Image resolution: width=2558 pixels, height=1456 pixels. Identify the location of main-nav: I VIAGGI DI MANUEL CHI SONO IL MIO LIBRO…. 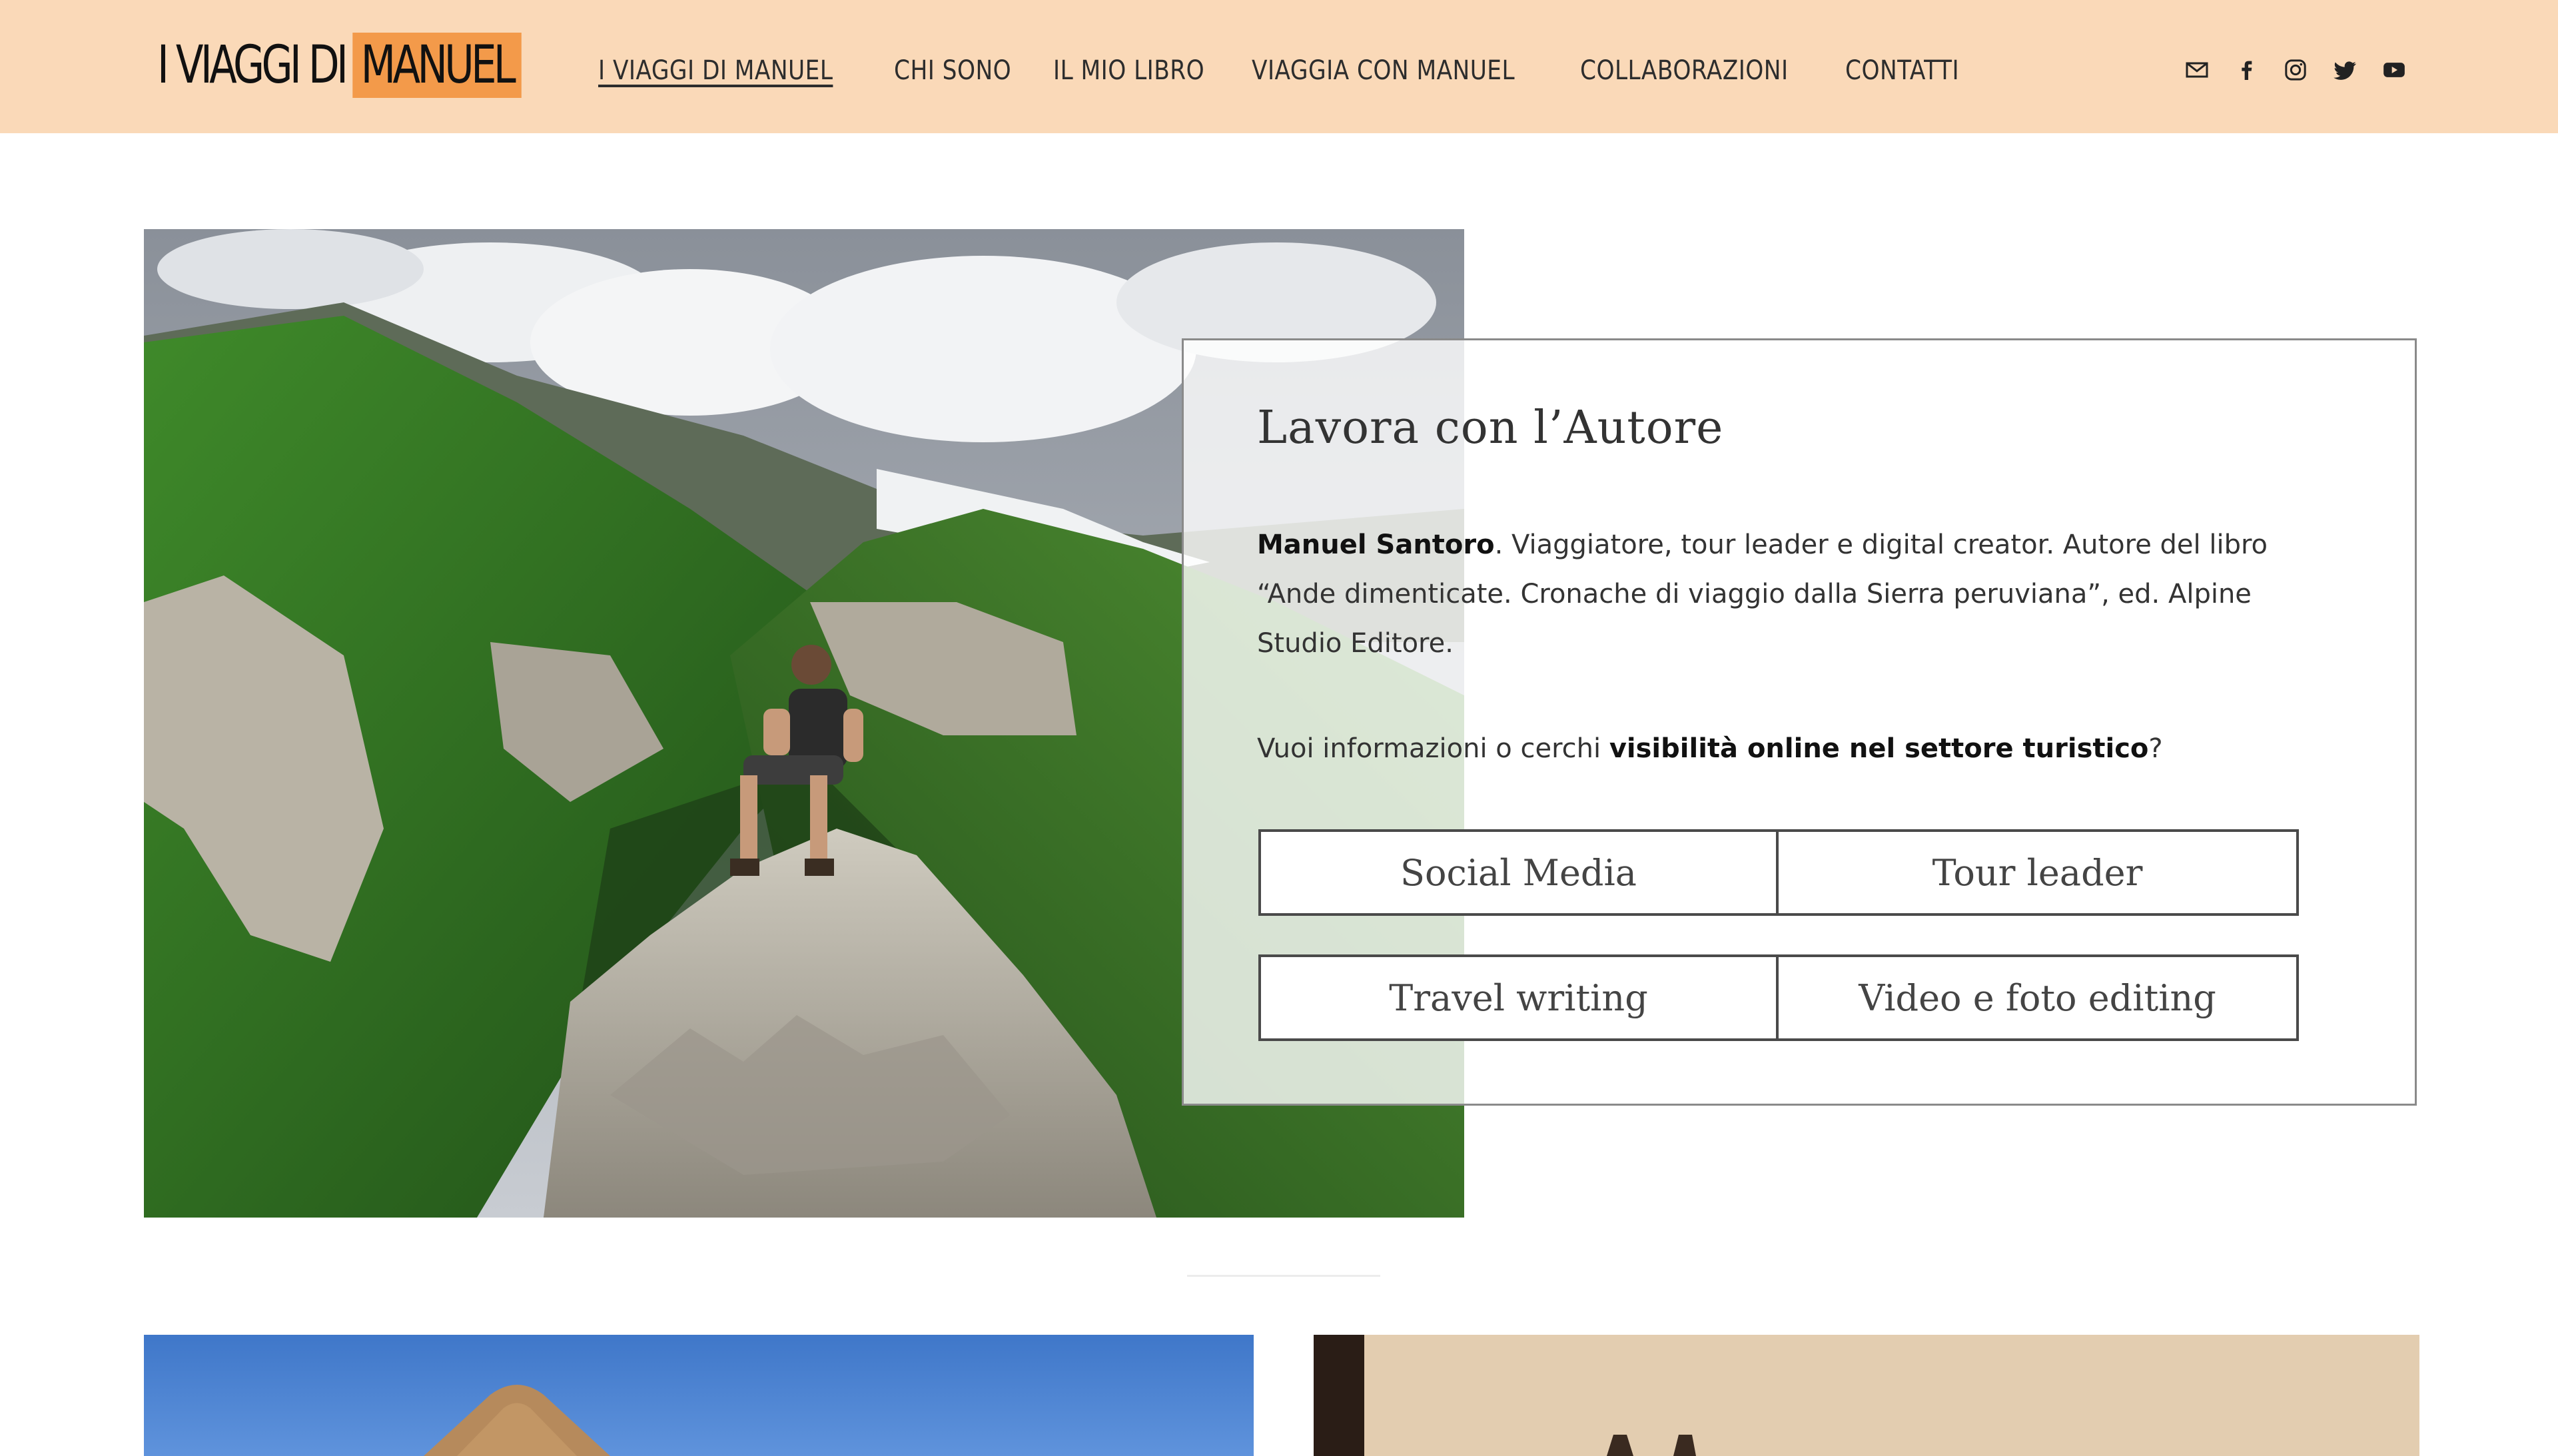
(1278, 71).